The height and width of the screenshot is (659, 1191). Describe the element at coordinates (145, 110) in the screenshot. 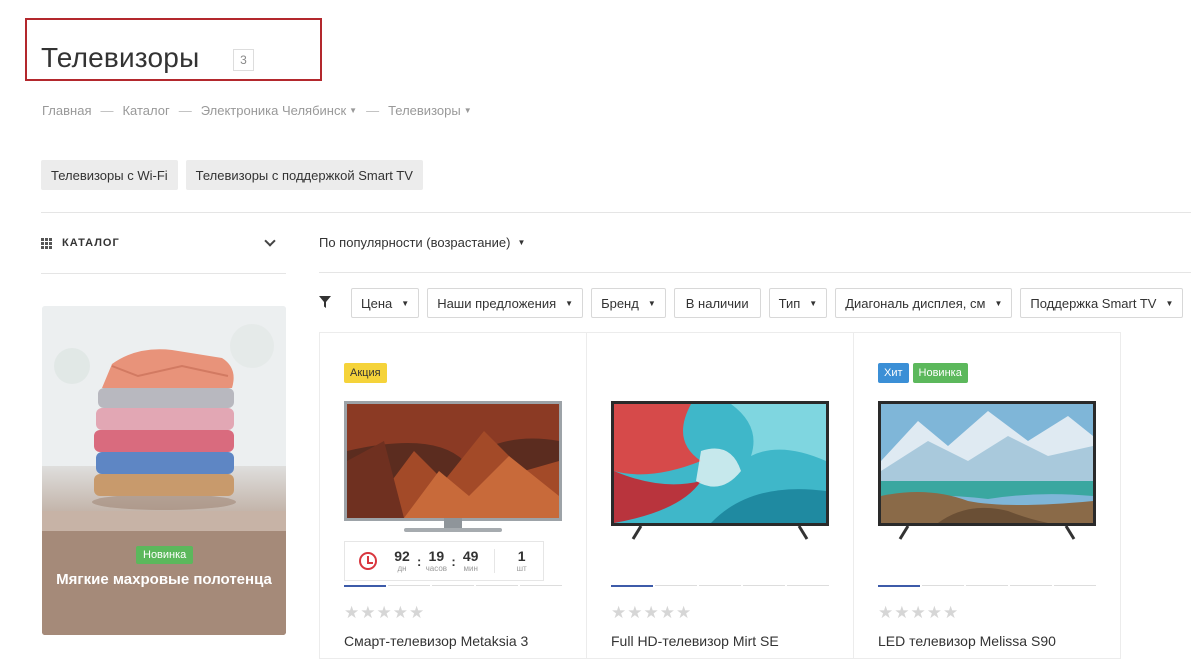

I see `breadcrumb-item-catalog: Каталог` at that location.